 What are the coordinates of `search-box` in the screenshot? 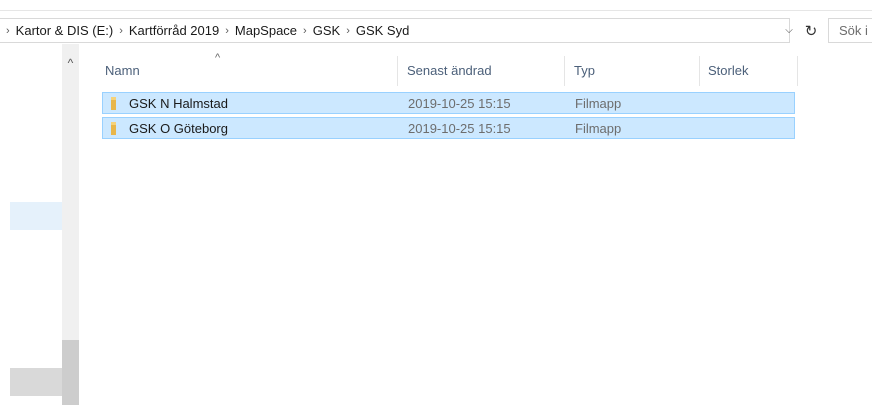 It's located at (850, 30).